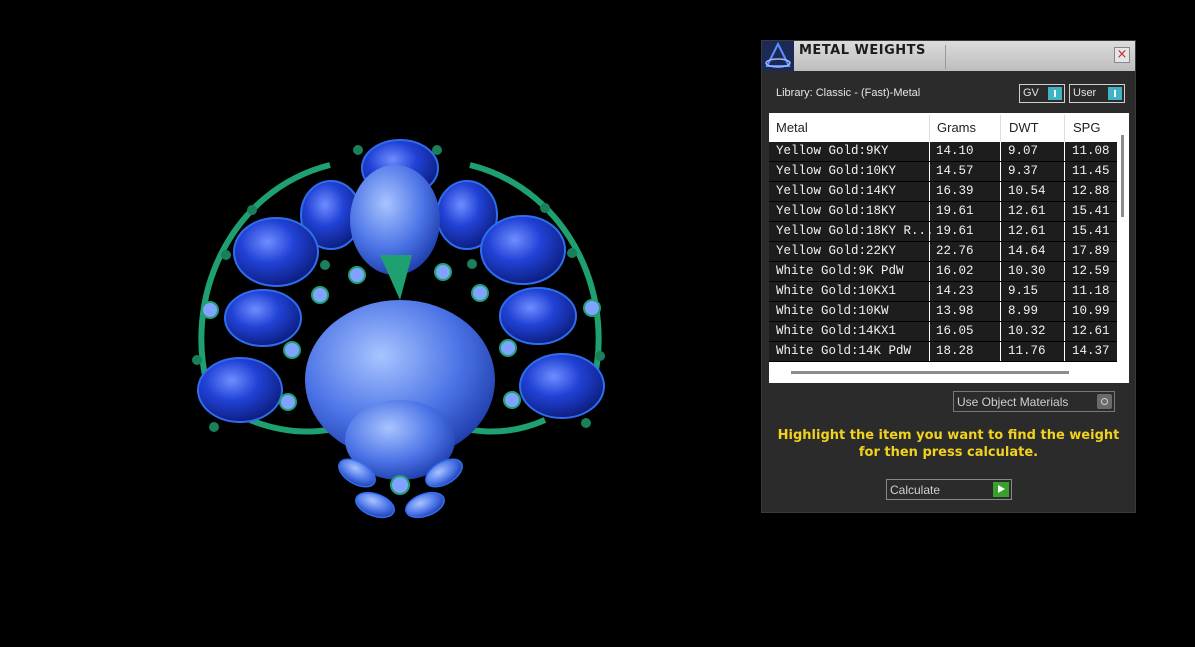 Image resolution: width=1195 pixels, height=647 pixels. I want to click on dwt-cell: 10.54, so click(1027, 191).